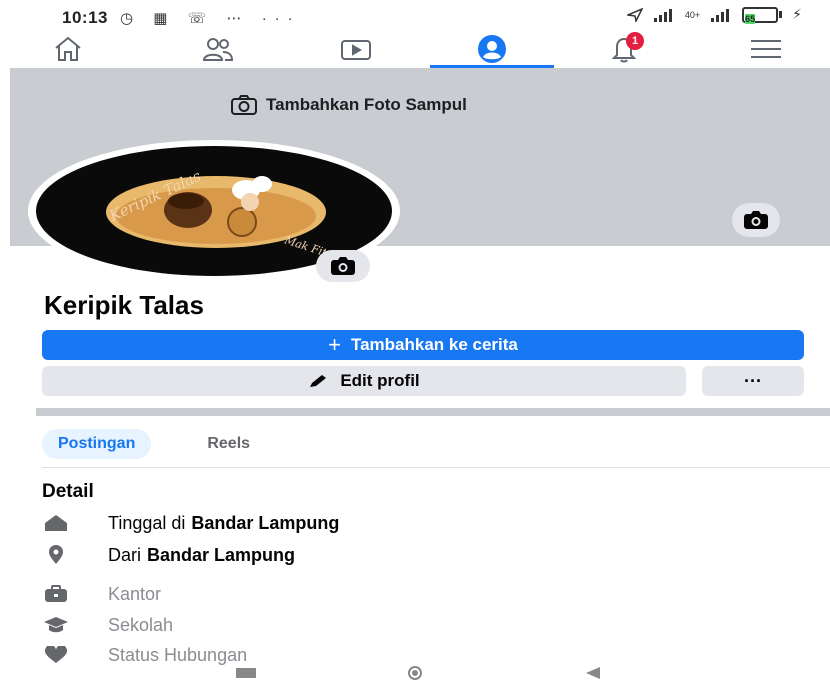 This screenshot has width=830, height=684. What do you see at coordinates (415, 49) in the screenshot?
I see `top-navigation: 1` at bounding box center [415, 49].